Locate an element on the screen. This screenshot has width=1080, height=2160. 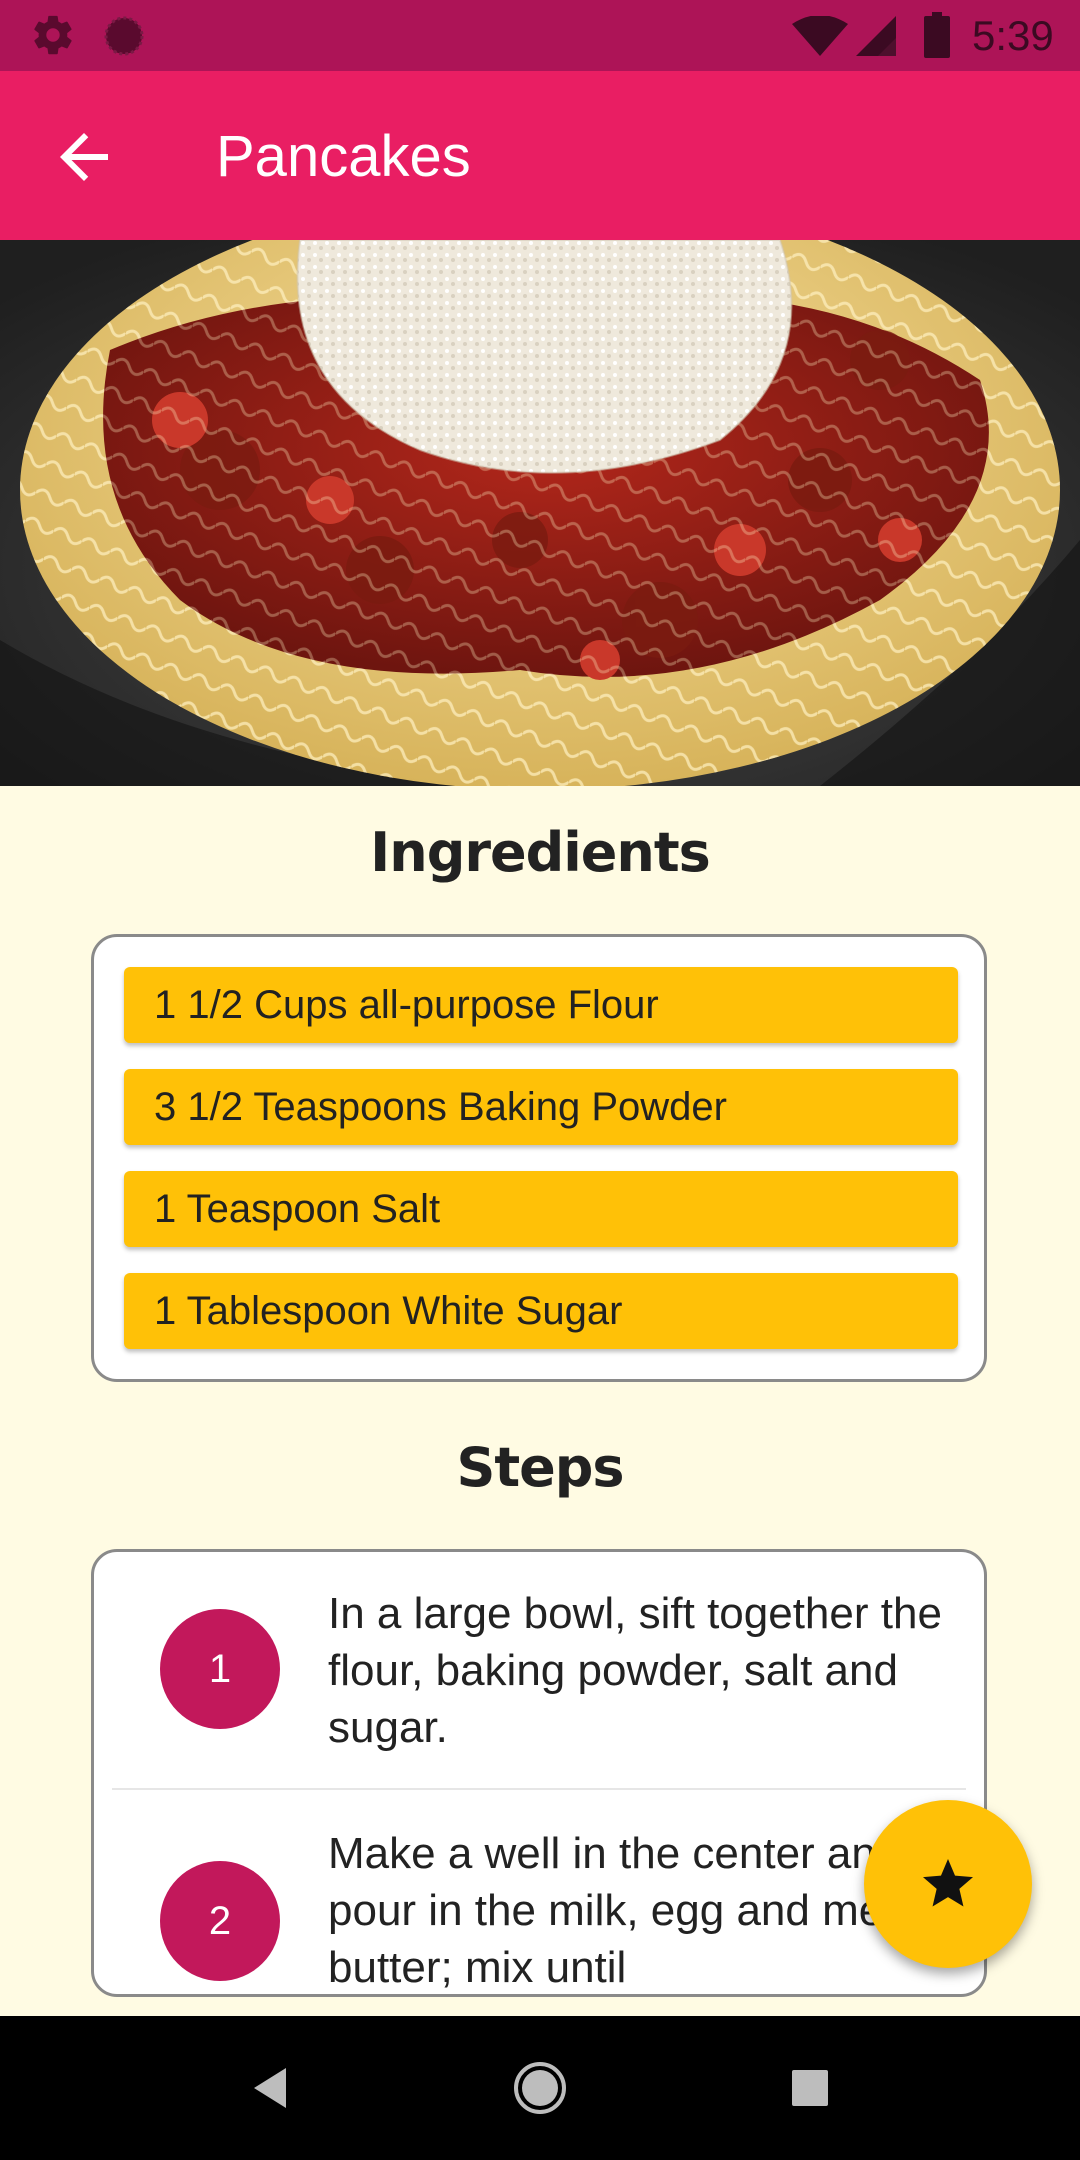
page-title: Pancakes is located at coordinates (343, 156).